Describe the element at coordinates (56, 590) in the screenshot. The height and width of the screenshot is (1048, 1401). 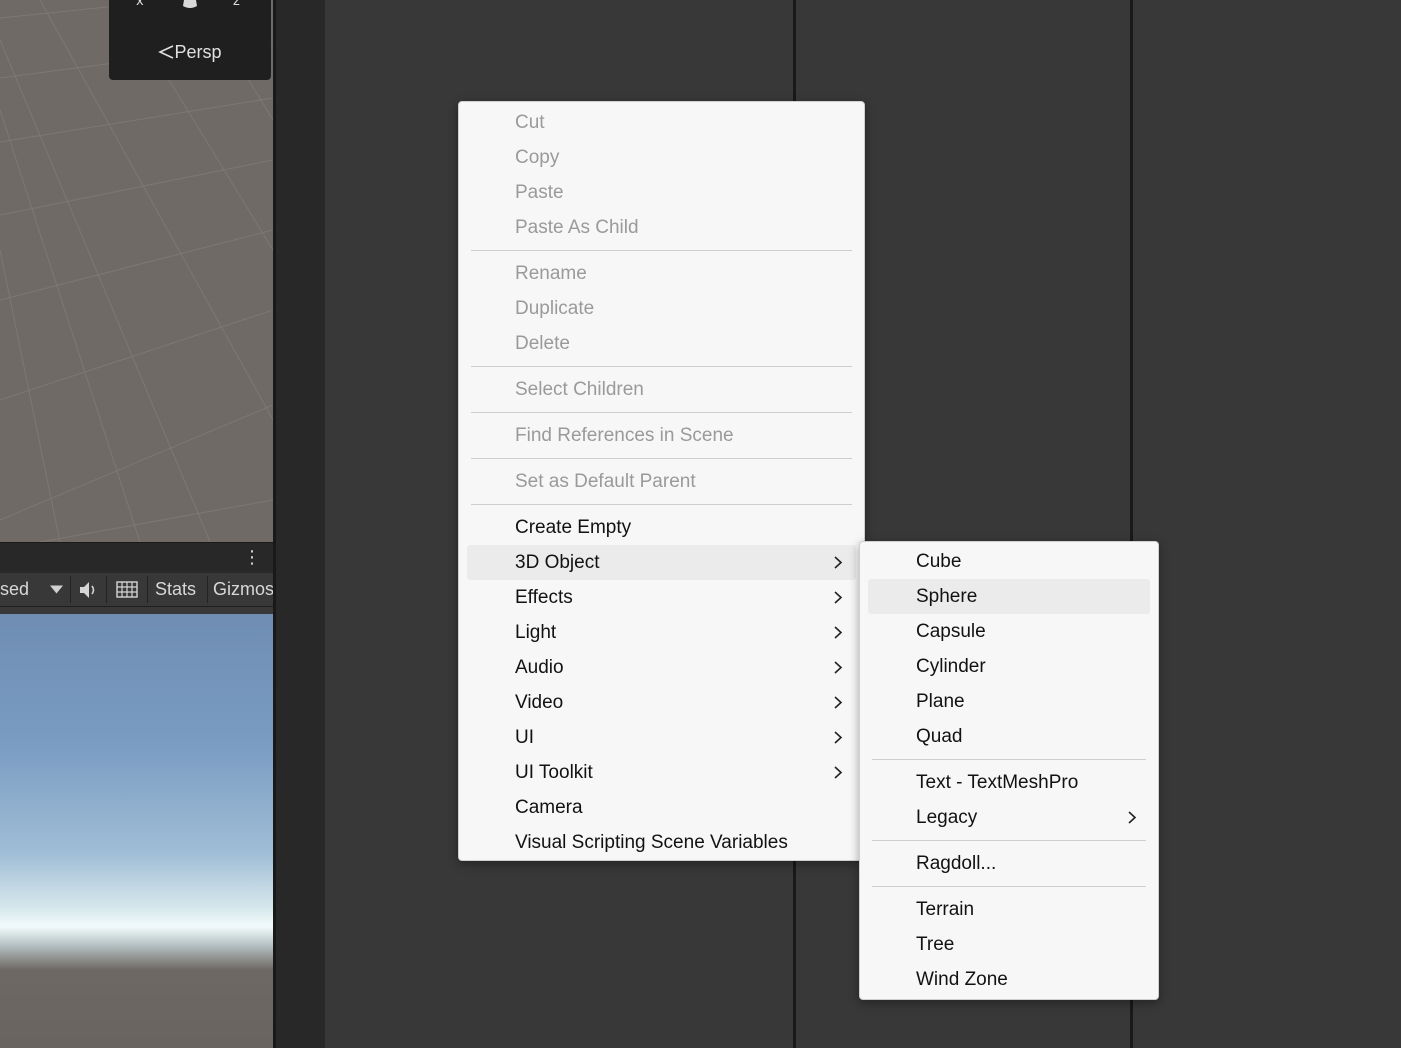
I see `caret-down-icon` at that location.